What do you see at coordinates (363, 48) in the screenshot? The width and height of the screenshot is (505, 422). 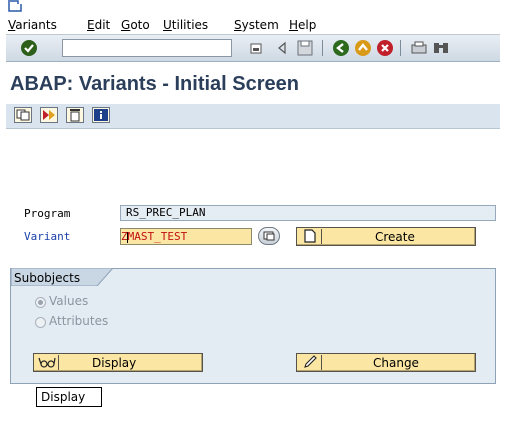 I see `exit-icon` at bounding box center [363, 48].